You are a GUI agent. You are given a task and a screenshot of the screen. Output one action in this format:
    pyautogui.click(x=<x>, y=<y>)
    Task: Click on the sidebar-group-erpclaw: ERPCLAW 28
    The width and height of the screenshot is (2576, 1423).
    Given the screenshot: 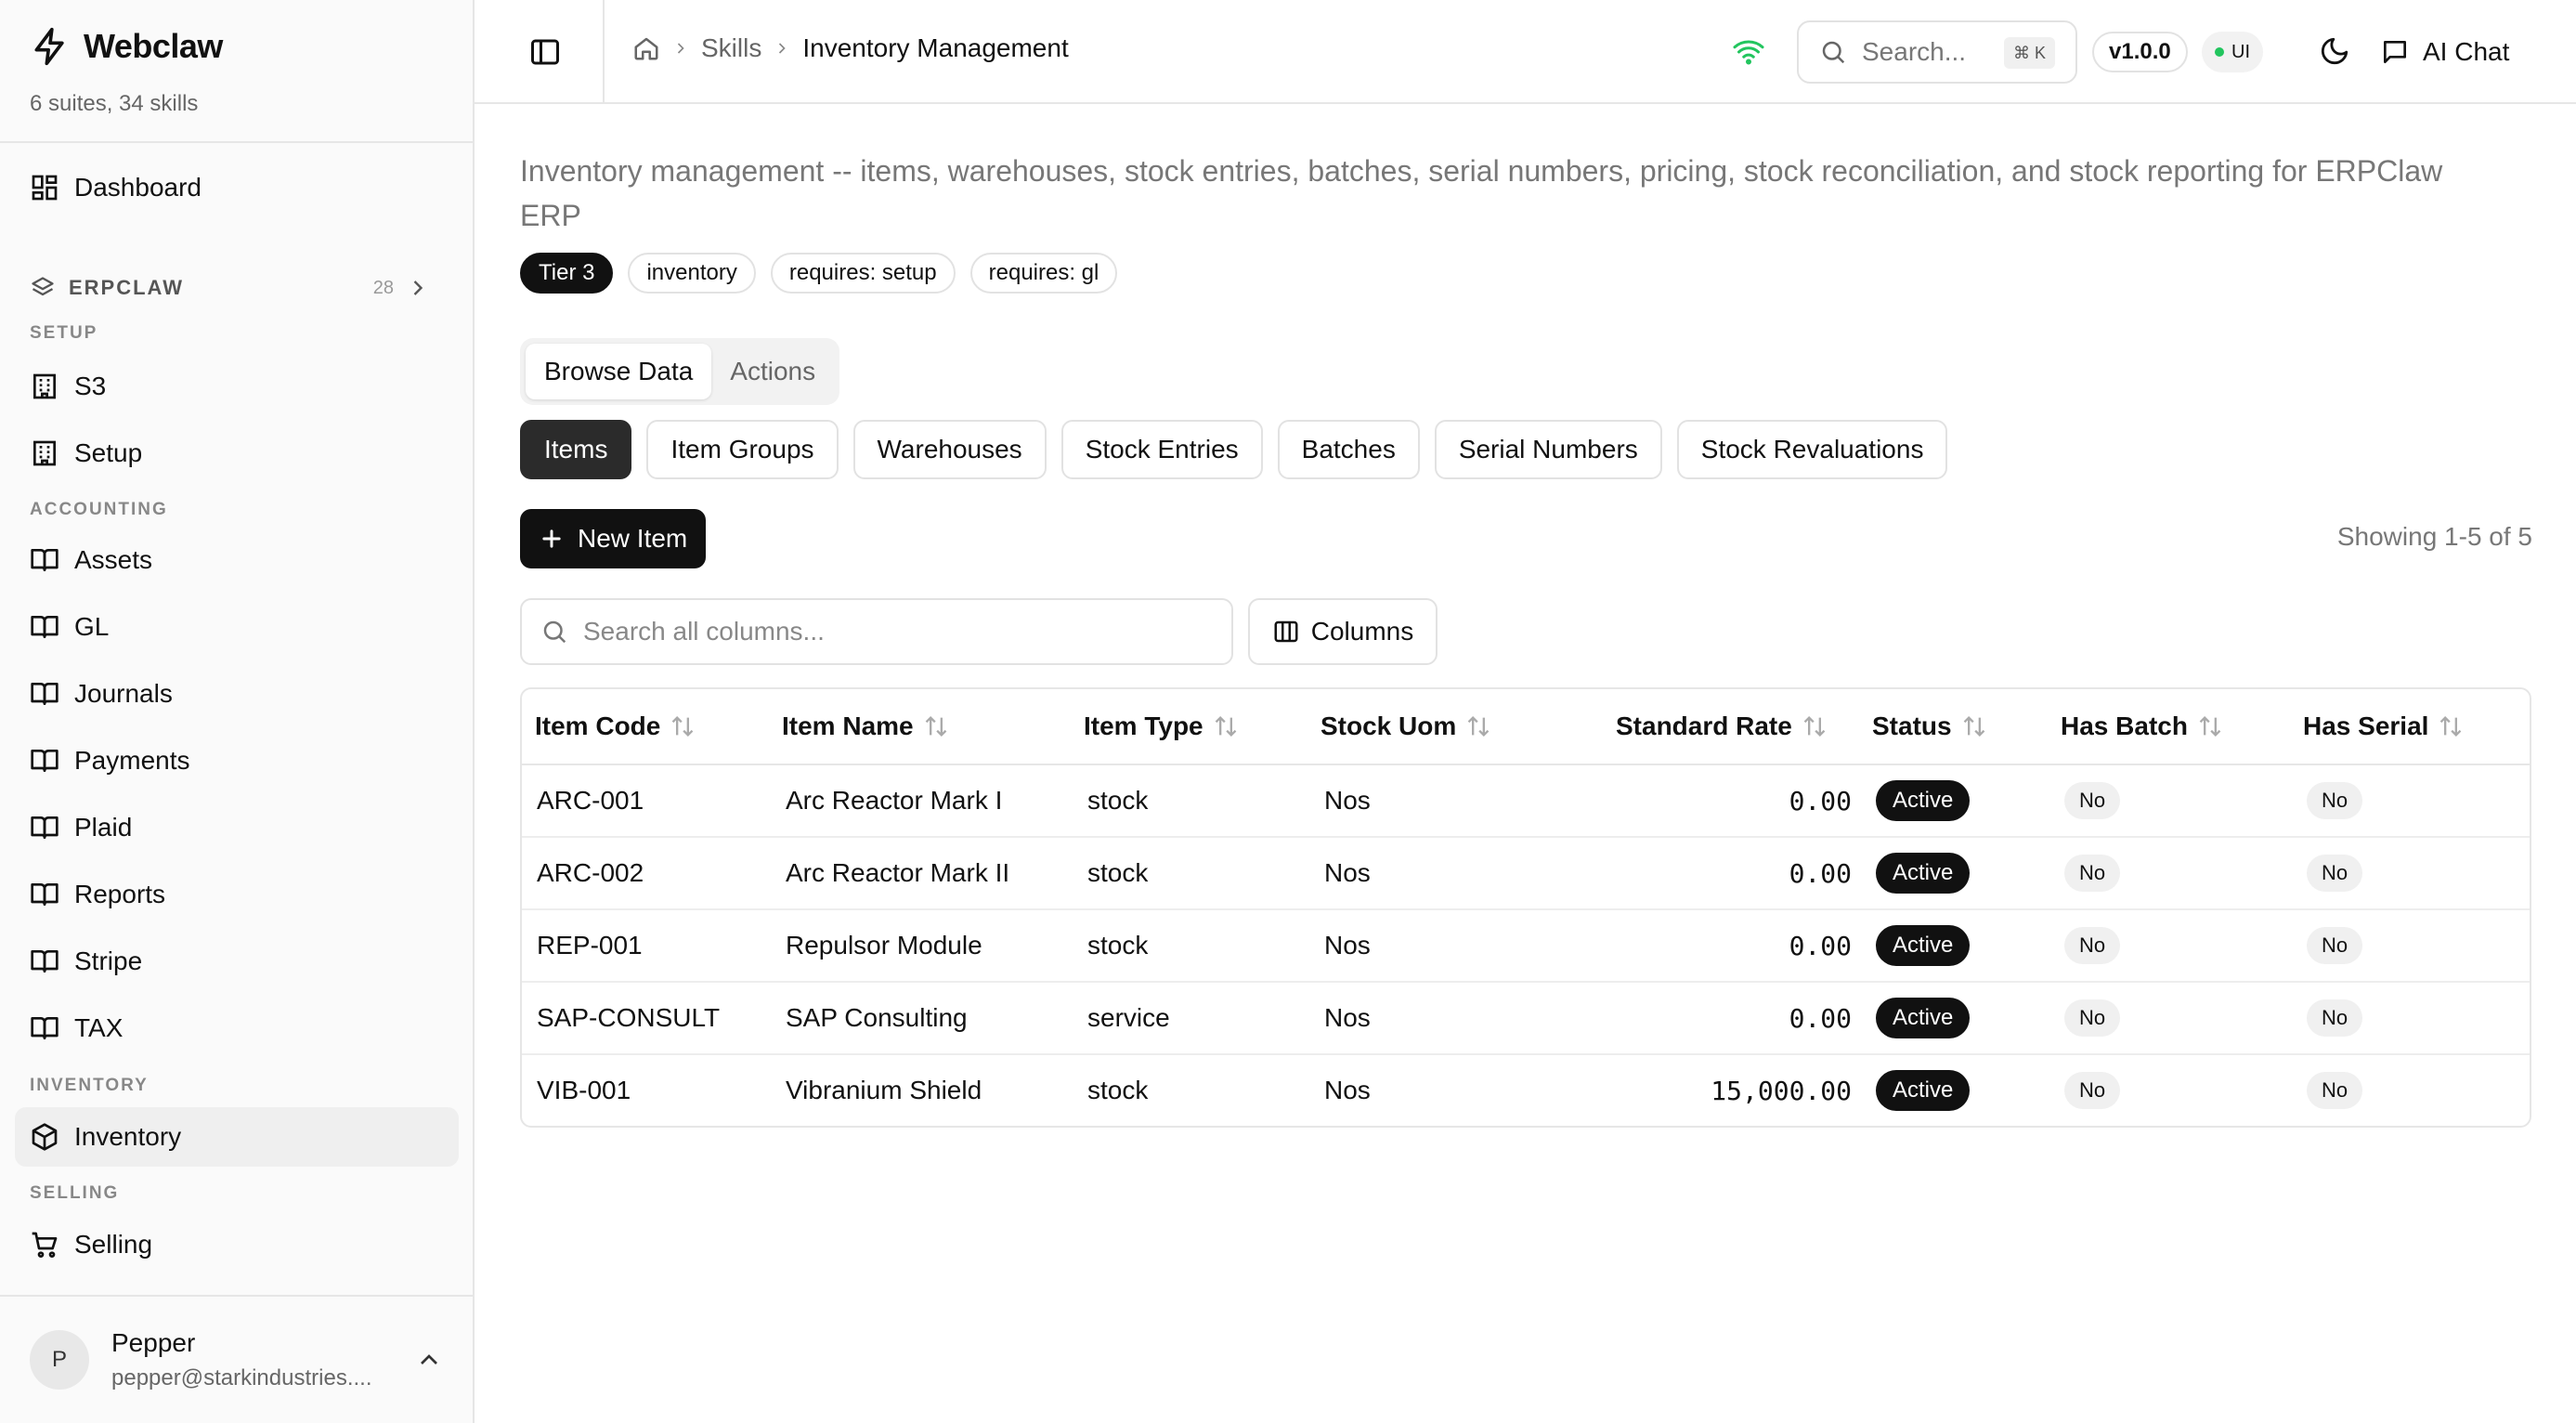 What is the action you would take?
    pyautogui.click(x=238, y=288)
    